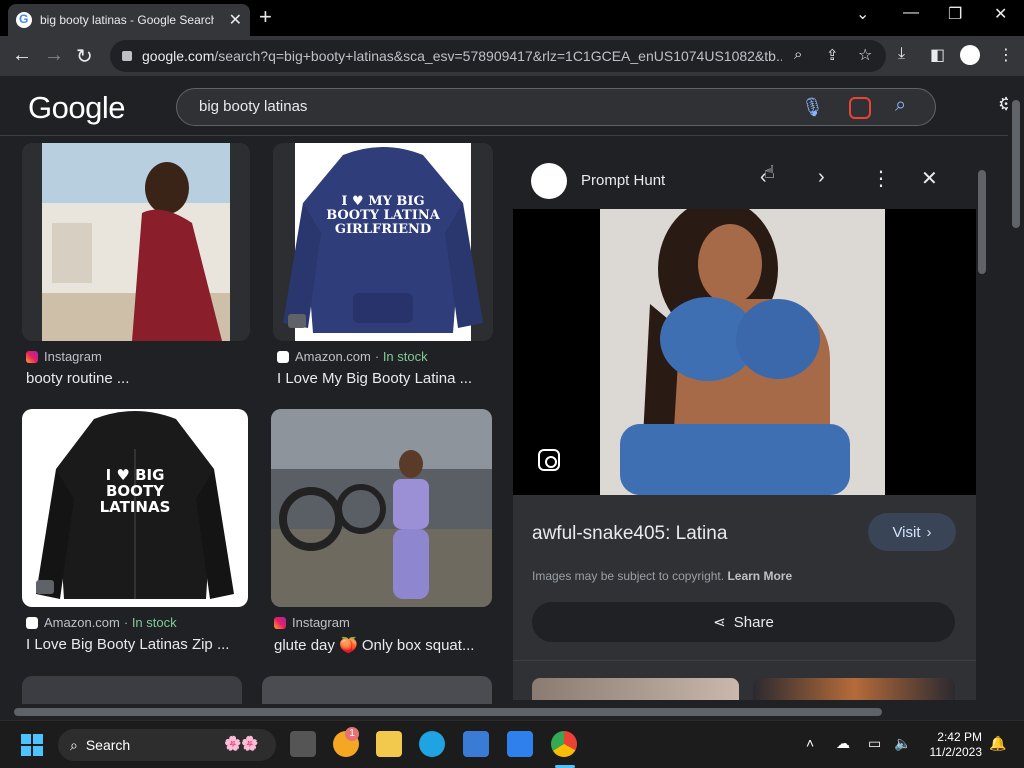 This screenshot has height=768, width=1024. I want to click on vertical-scrollbar-thumb, so click(1016, 164).